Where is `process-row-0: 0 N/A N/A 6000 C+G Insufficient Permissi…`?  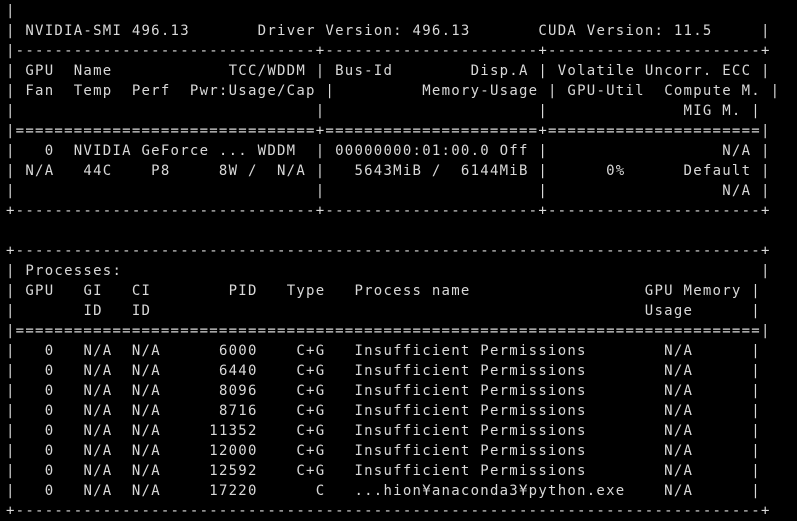 process-row-0: 0 N/A N/A 6000 C+G Insufficient Permissi… is located at coordinates (383, 351).